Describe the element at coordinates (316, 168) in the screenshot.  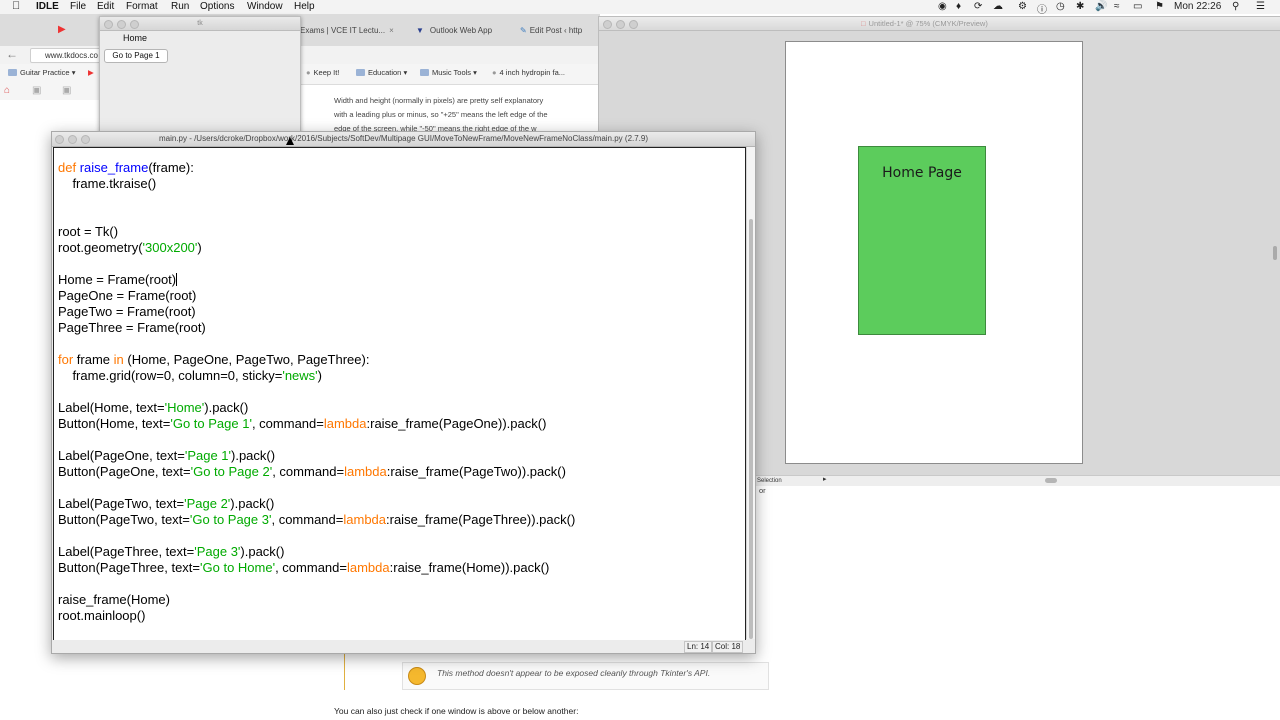
I see `code-line: def raise_frame(frame):` at that location.